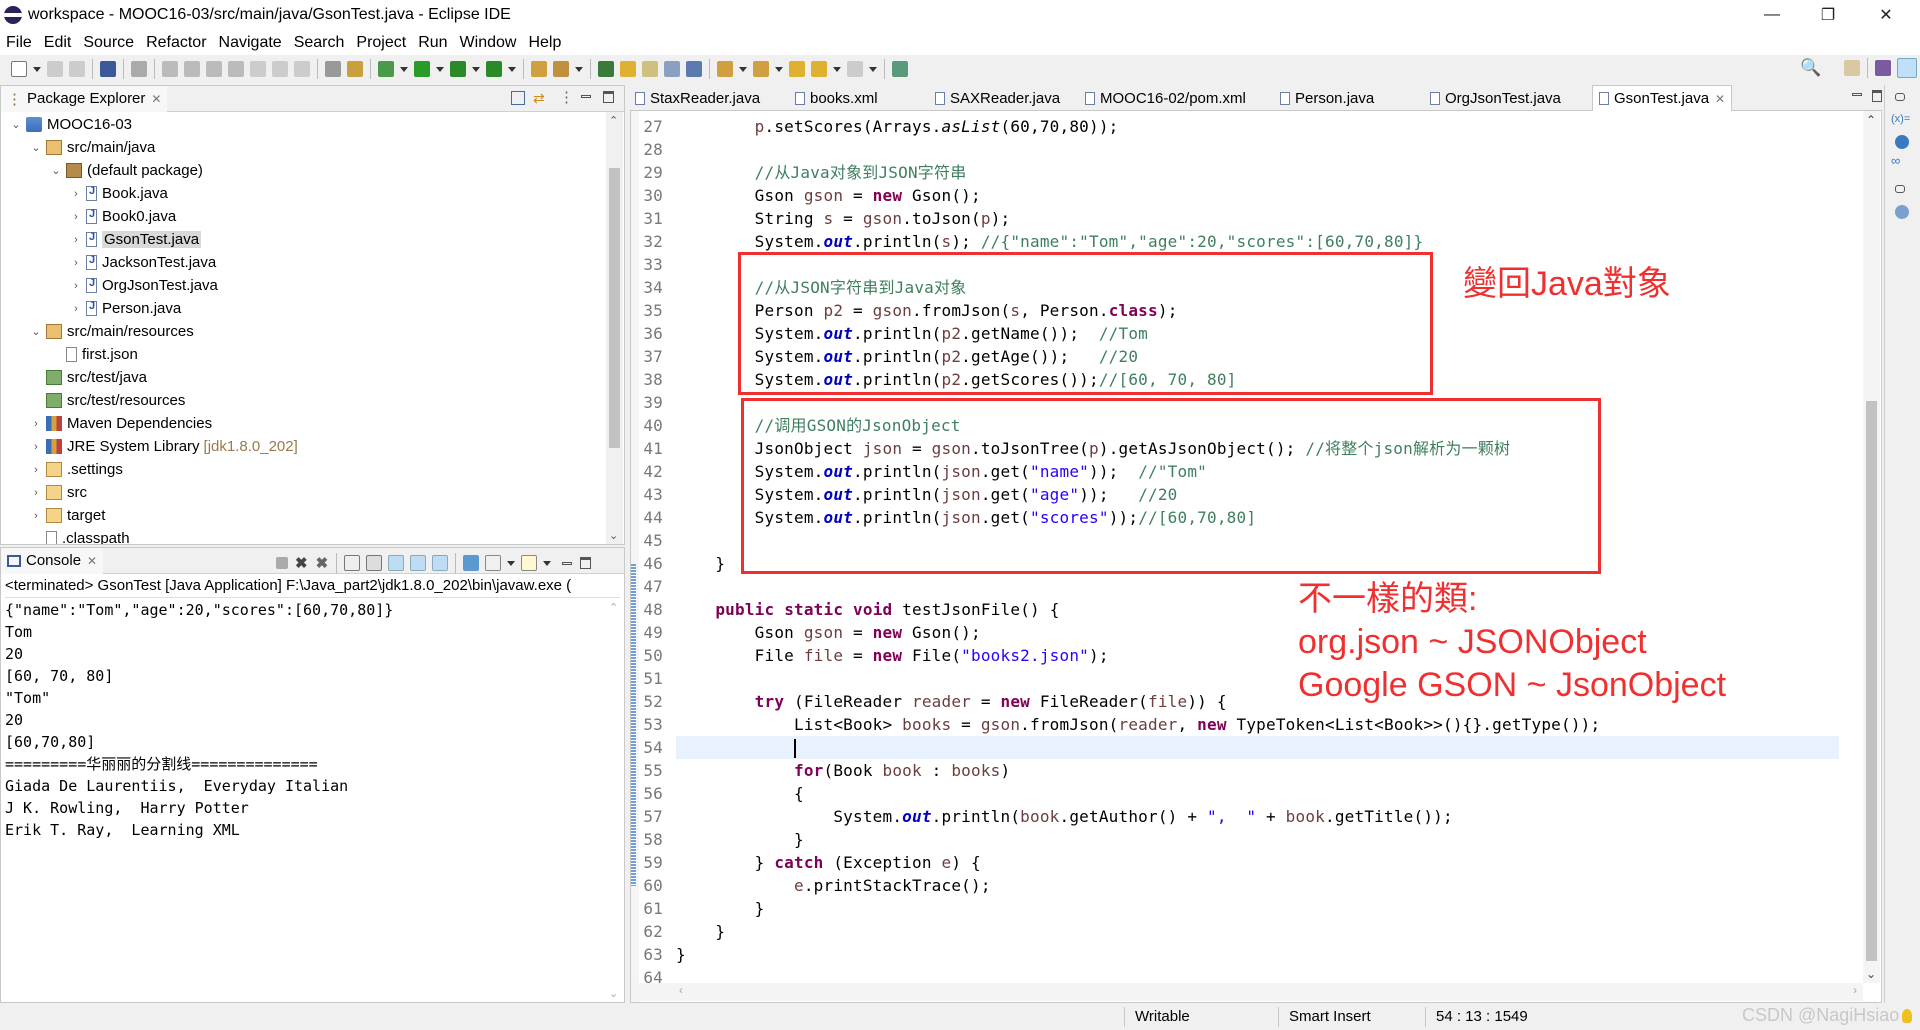 The height and width of the screenshot is (1030, 1920). What do you see at coordinates (761, 69) in the screenshot?
I see `prev-annotation-icon` at bounding box center [761, 69].